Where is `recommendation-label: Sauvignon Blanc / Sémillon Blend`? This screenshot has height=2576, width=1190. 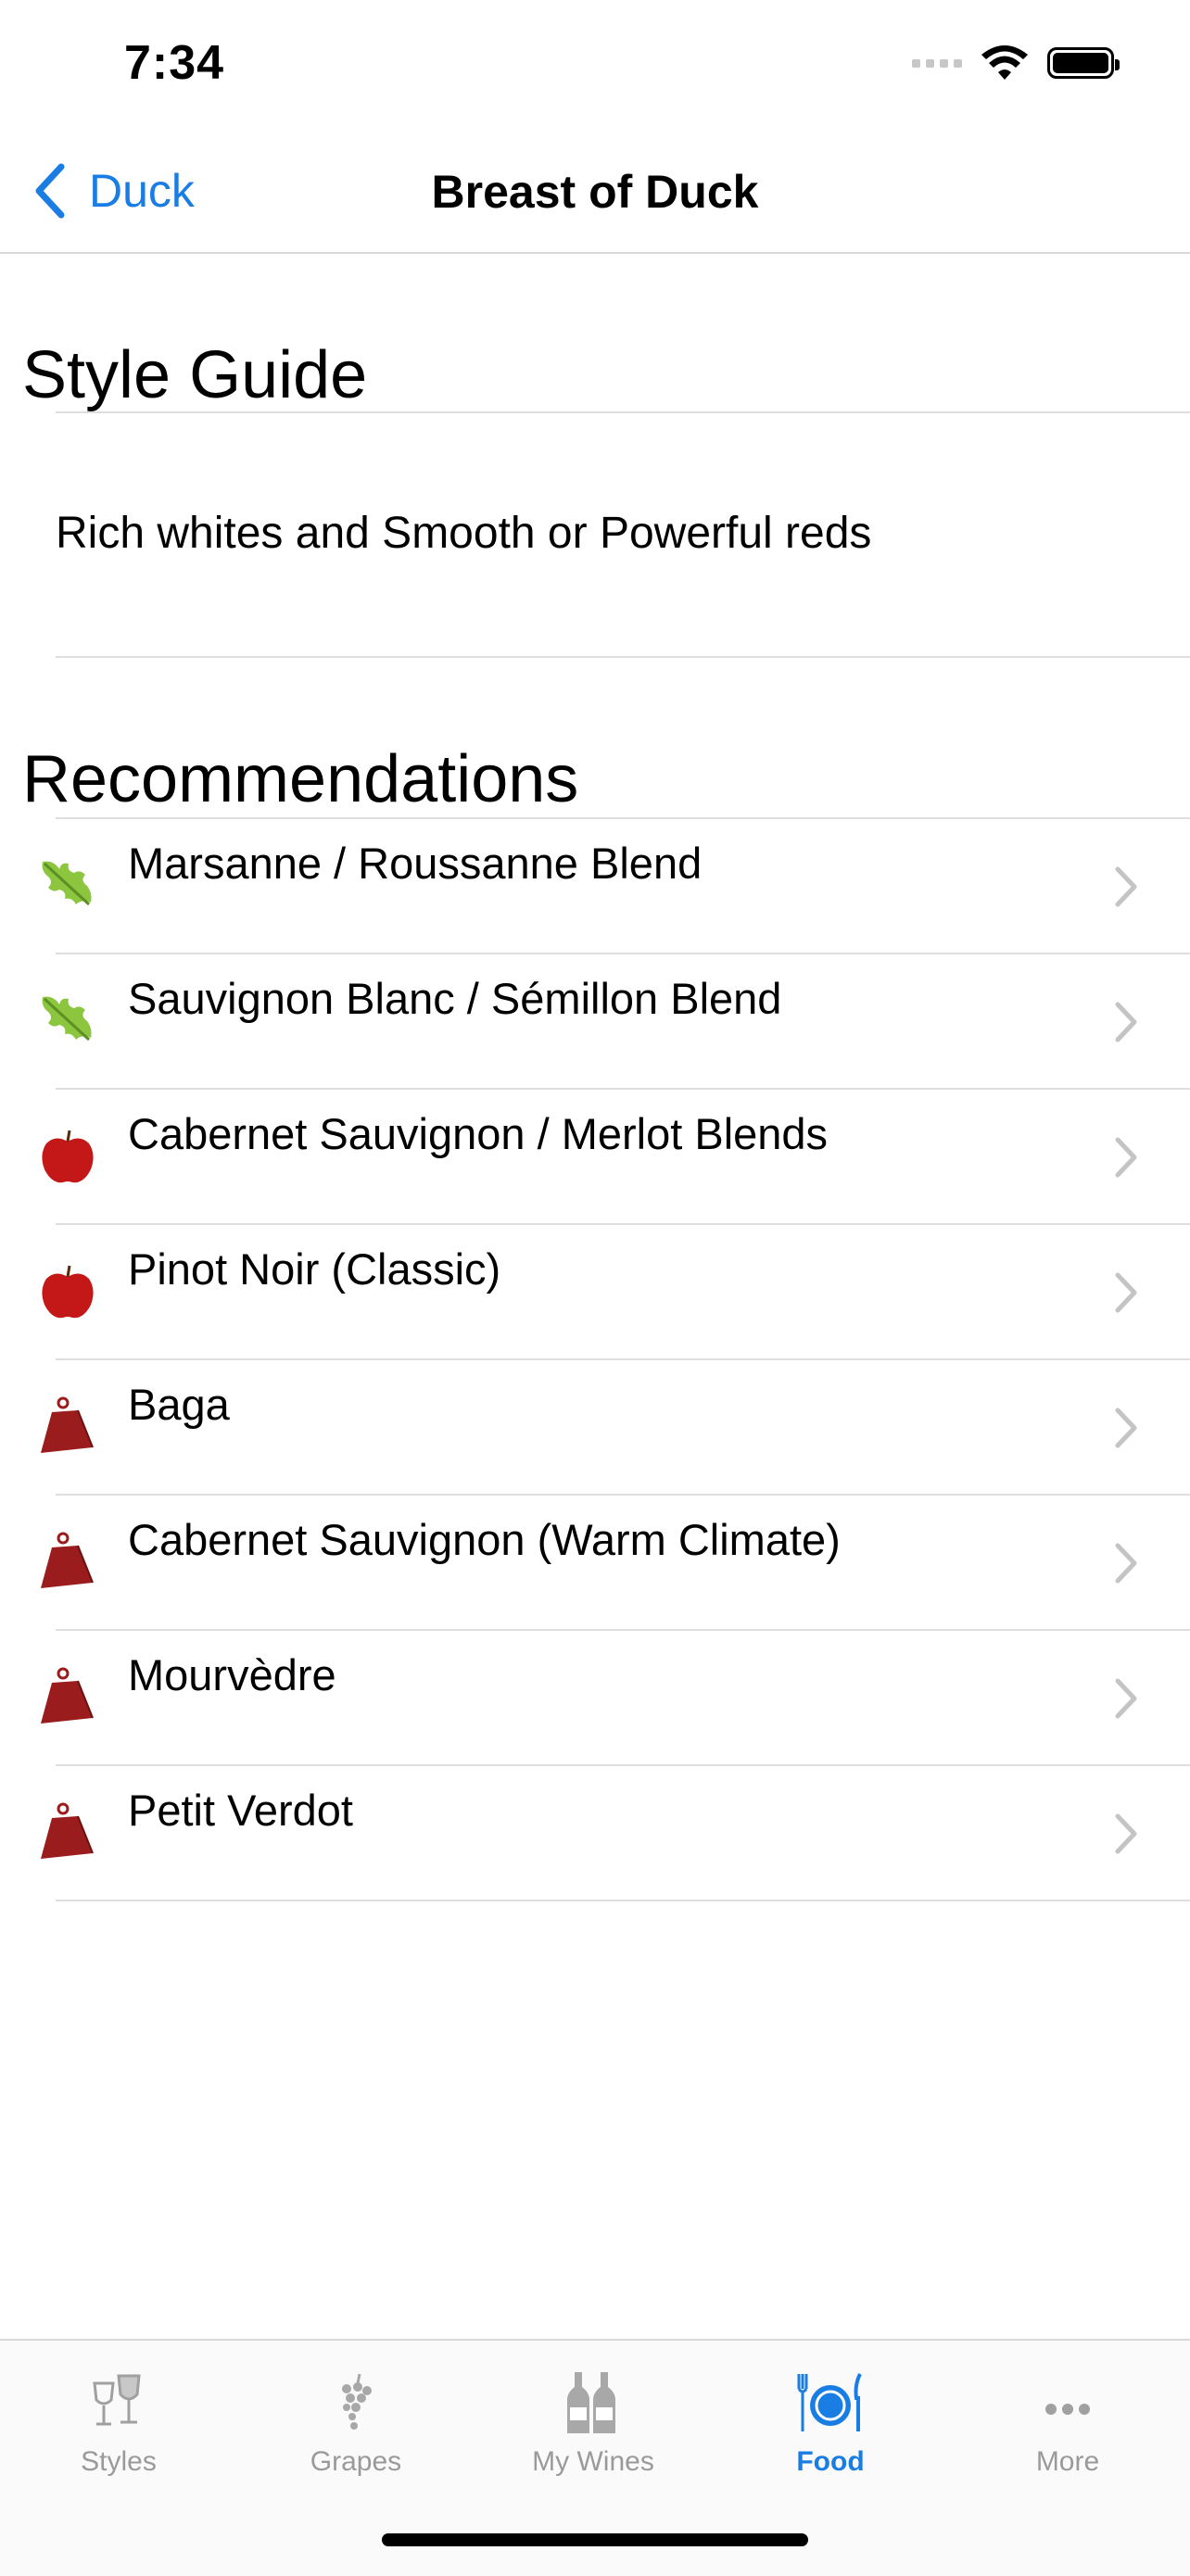 recommendation-label: Sauvignon Blanc / Sémillon Blend is located at coordinates (455, 998).